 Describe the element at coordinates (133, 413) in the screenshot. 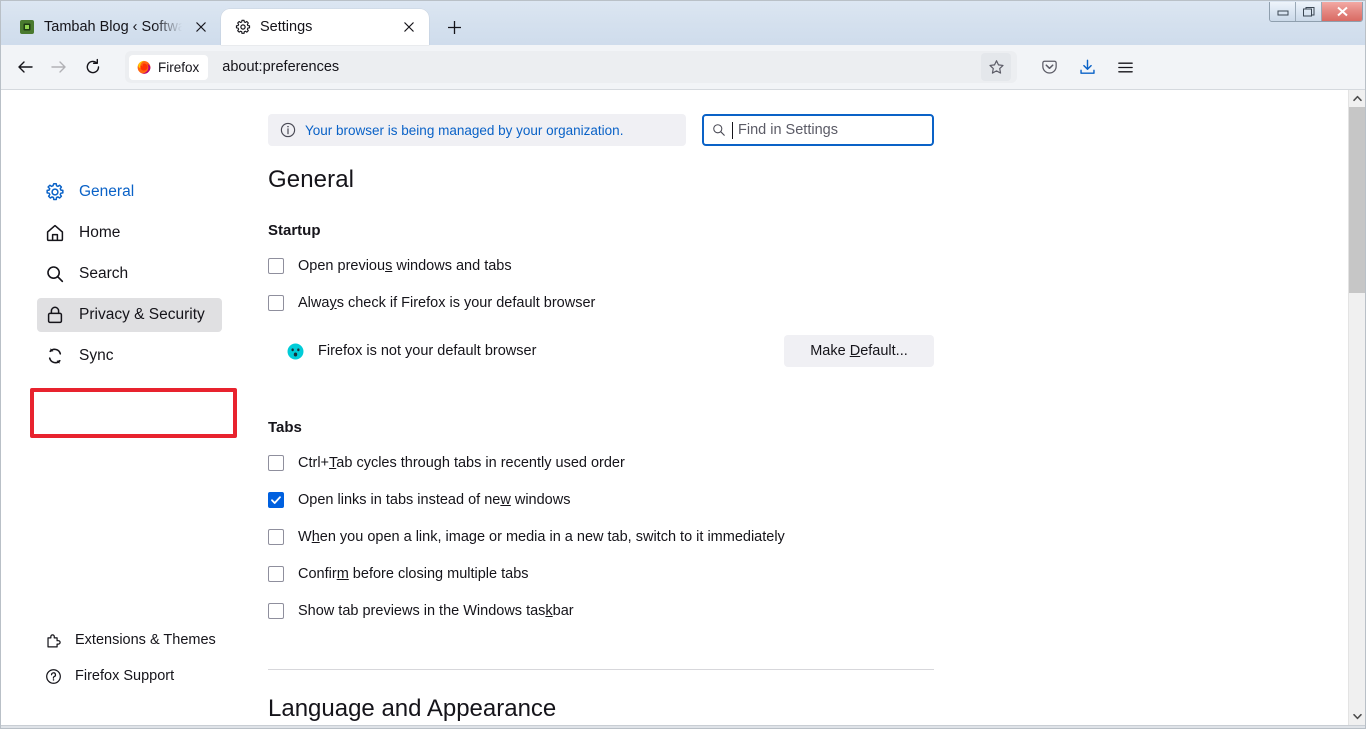

I see `highlight-annotation-box` at that location.